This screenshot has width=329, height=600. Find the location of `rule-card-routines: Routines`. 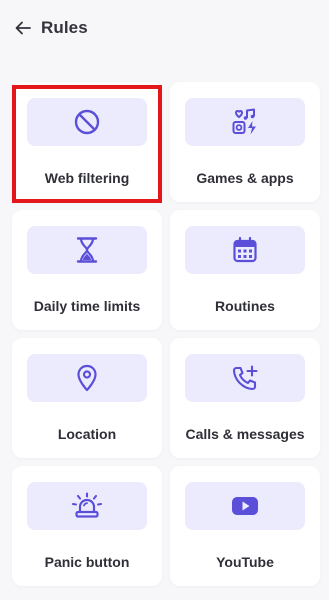

rule-card-routines: Routines is located at coordinates (245, 270).